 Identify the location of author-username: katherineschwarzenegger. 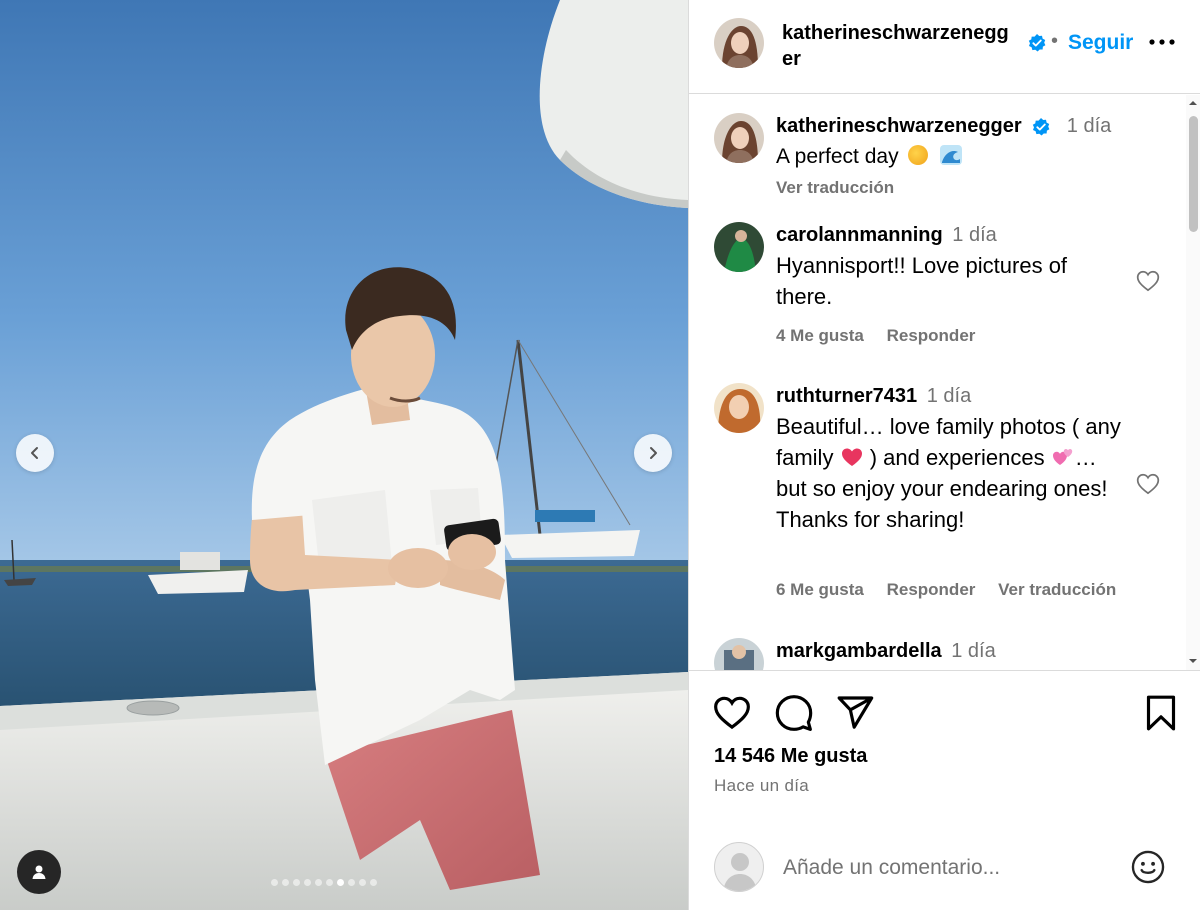
(900, 46).